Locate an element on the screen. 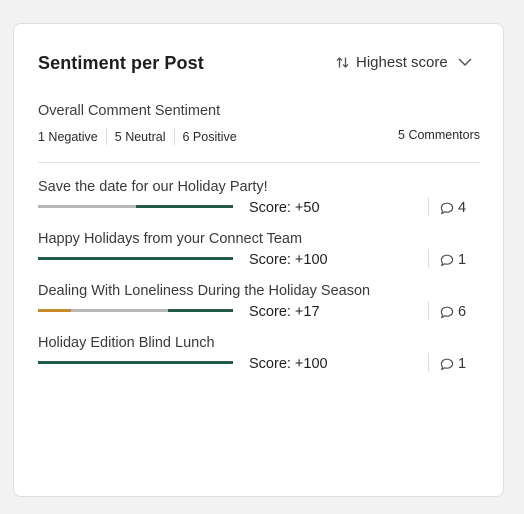 The width and height of the screenshot is (524, 514). negative-count: 1 Negative is located at coordinates (68, 136).